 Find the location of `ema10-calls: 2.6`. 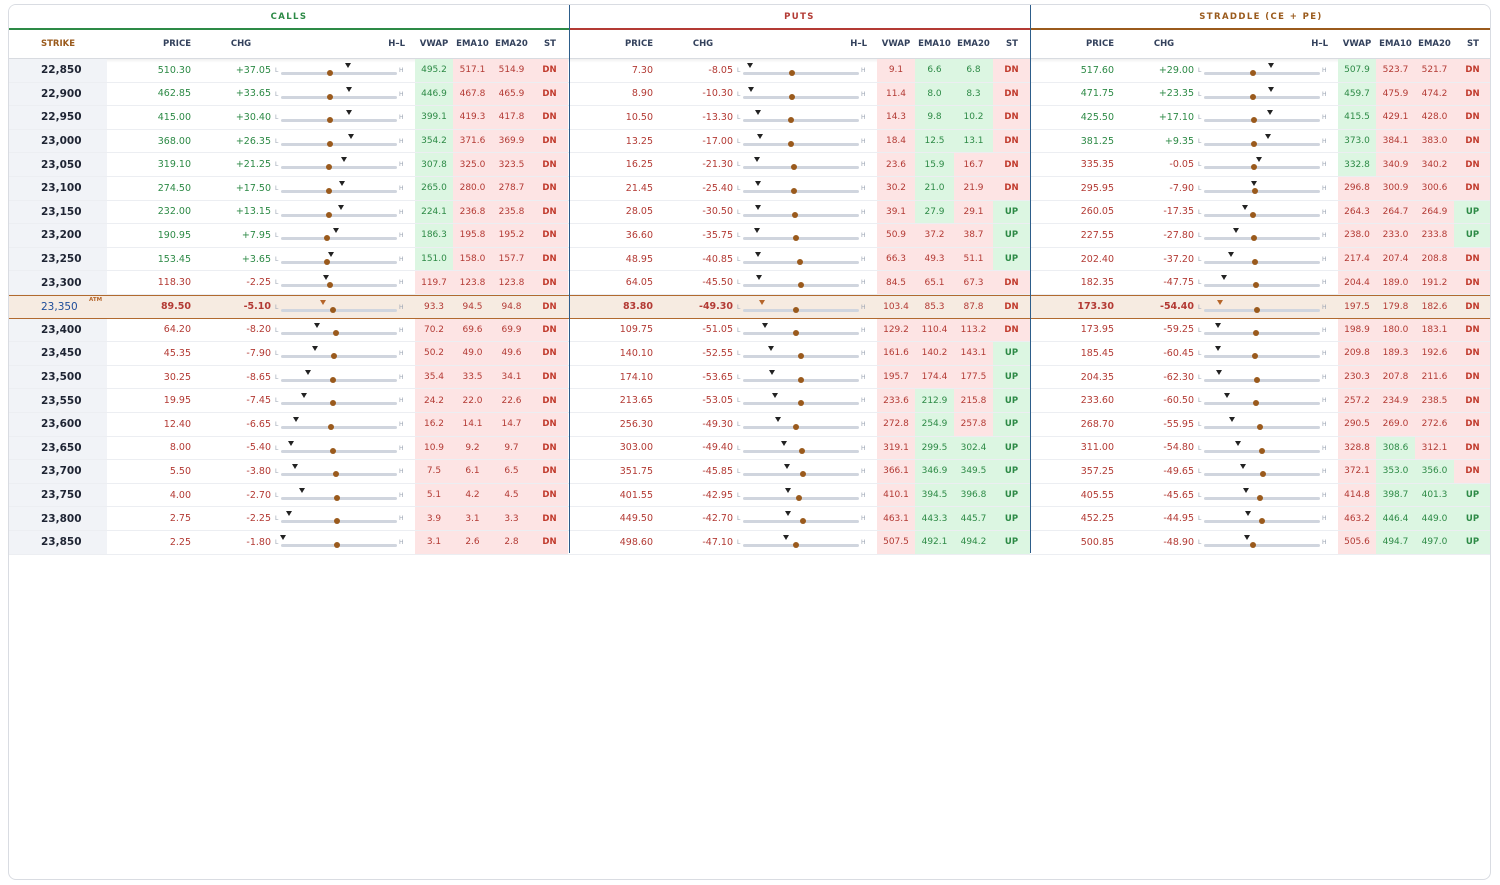

ema10-calls: 2.6 is located at coordinates (472, 542).